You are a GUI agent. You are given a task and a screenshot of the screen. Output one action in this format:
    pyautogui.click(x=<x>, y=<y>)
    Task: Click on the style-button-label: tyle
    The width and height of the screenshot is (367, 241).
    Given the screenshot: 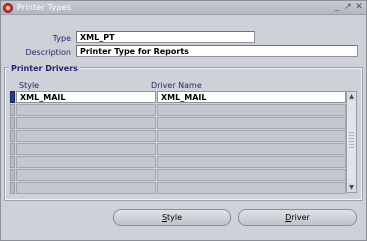 What is the action you would take?
    pyautogui.click(x=175, y=217)
    